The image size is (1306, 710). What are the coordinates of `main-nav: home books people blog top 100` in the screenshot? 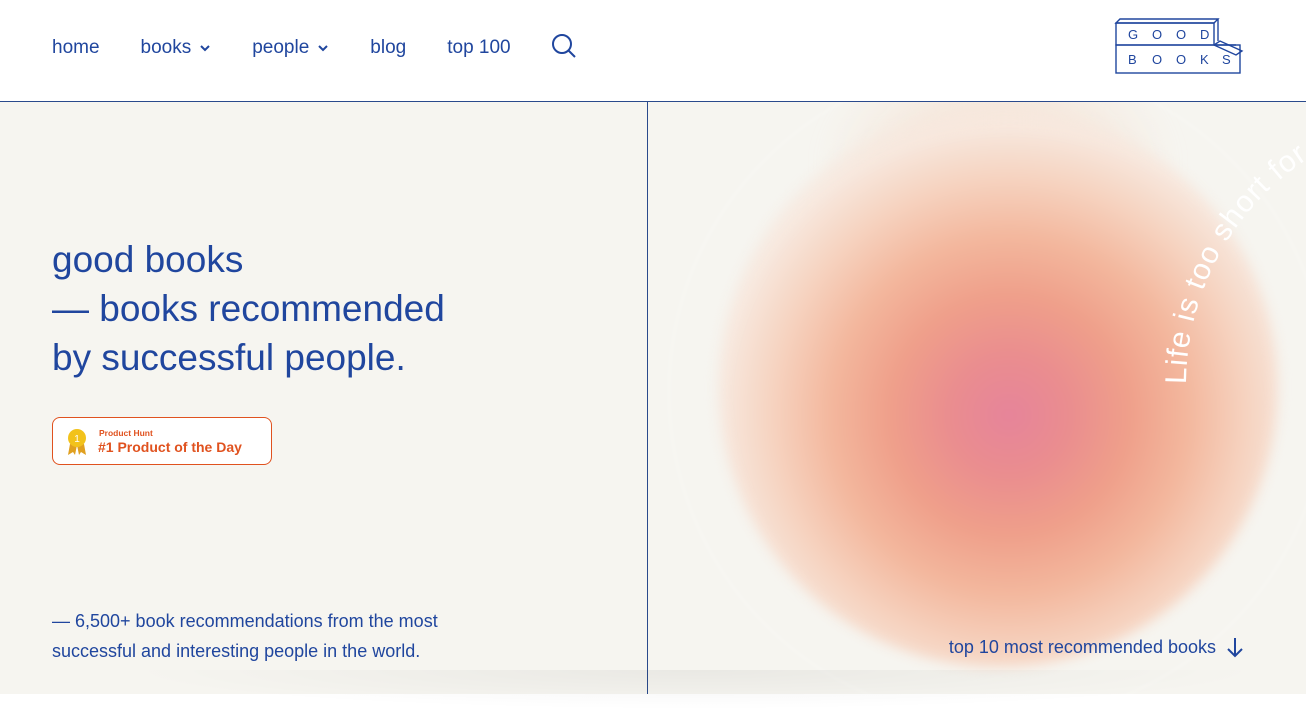 It's located at (302, 48).